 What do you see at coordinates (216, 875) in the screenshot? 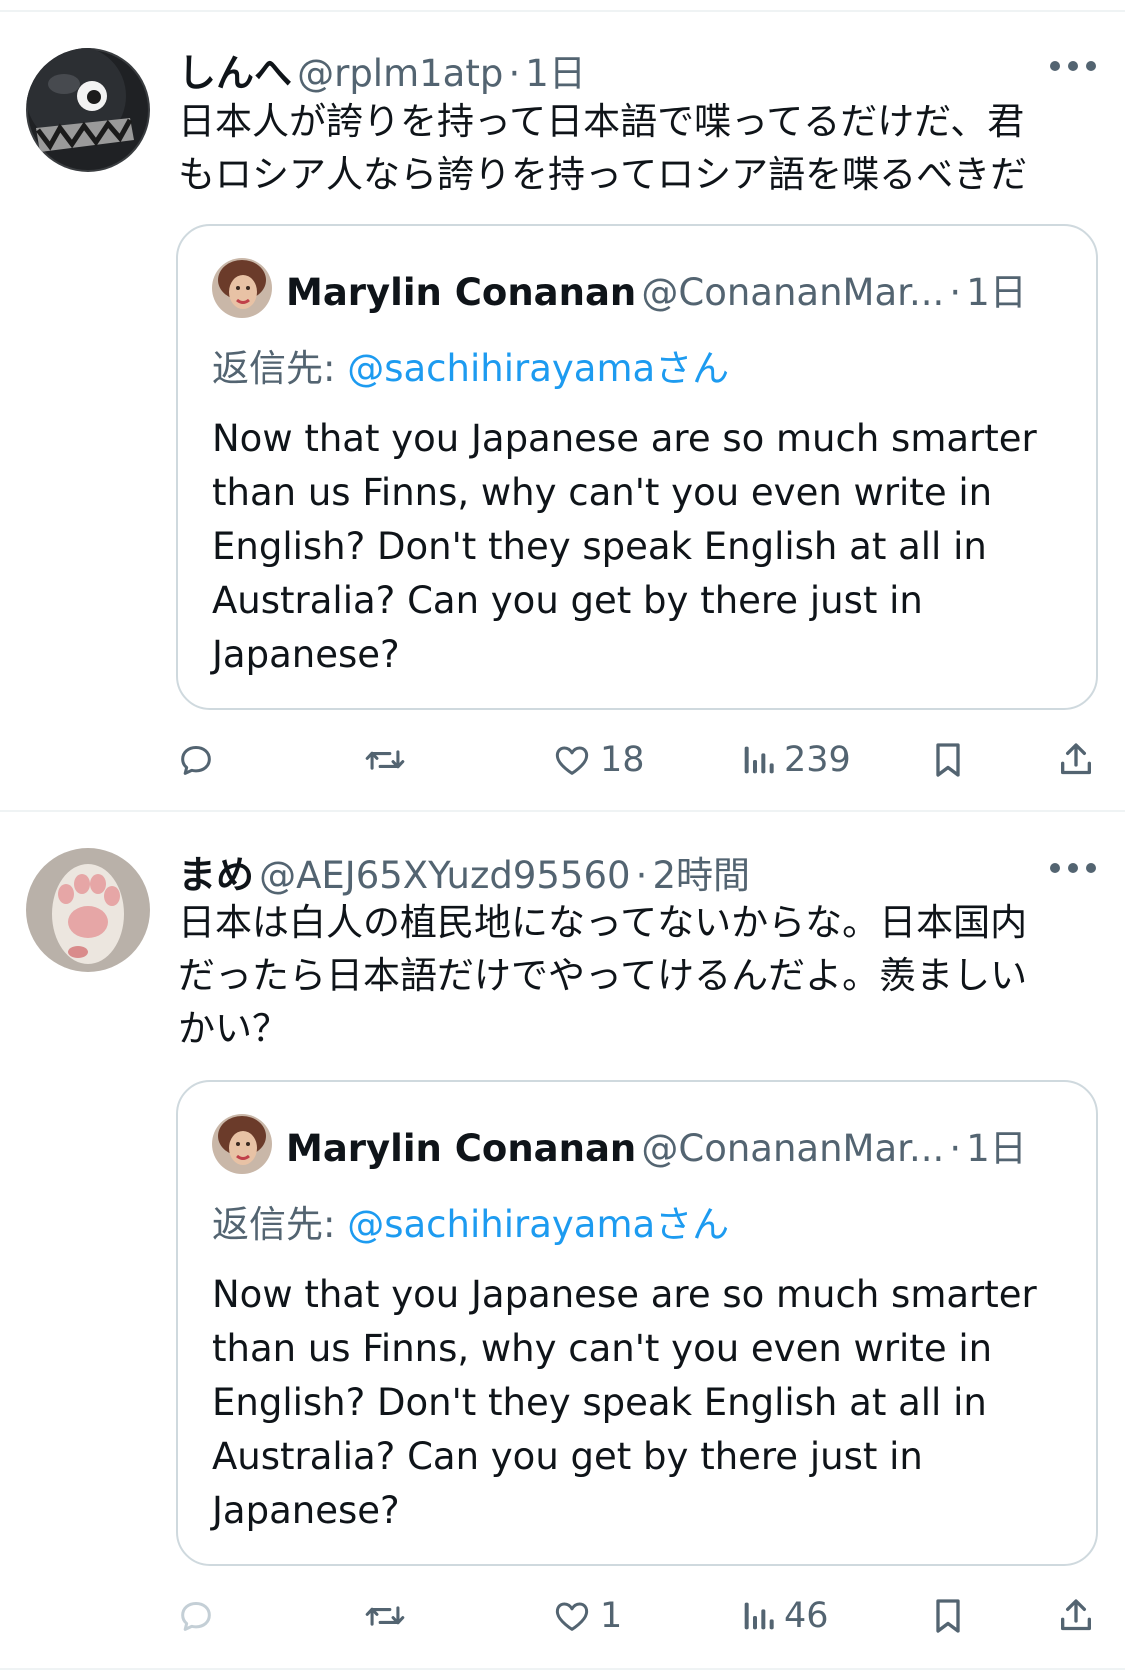
I see `author-display-name: まめ` at bounding box center [216, 875].